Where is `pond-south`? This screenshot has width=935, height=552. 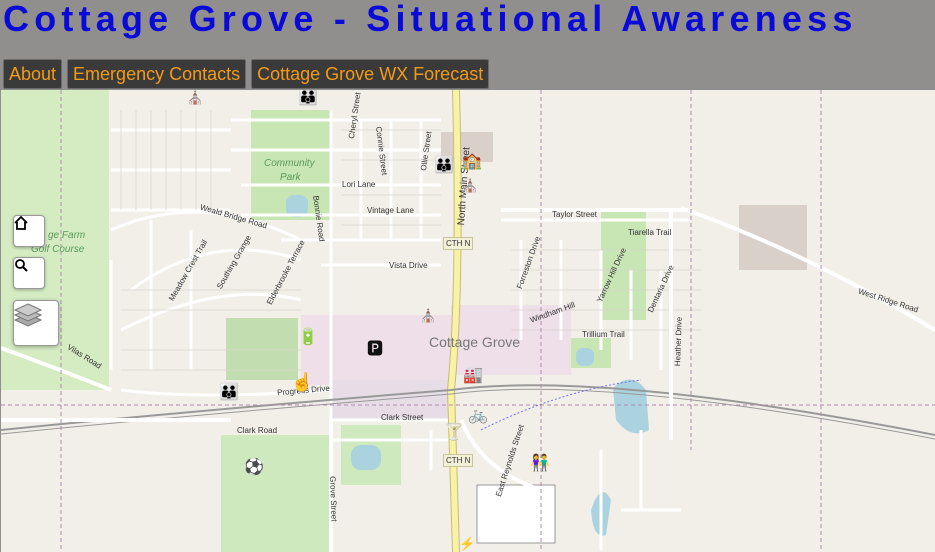 pond-south is located at coordinates (366, 457).